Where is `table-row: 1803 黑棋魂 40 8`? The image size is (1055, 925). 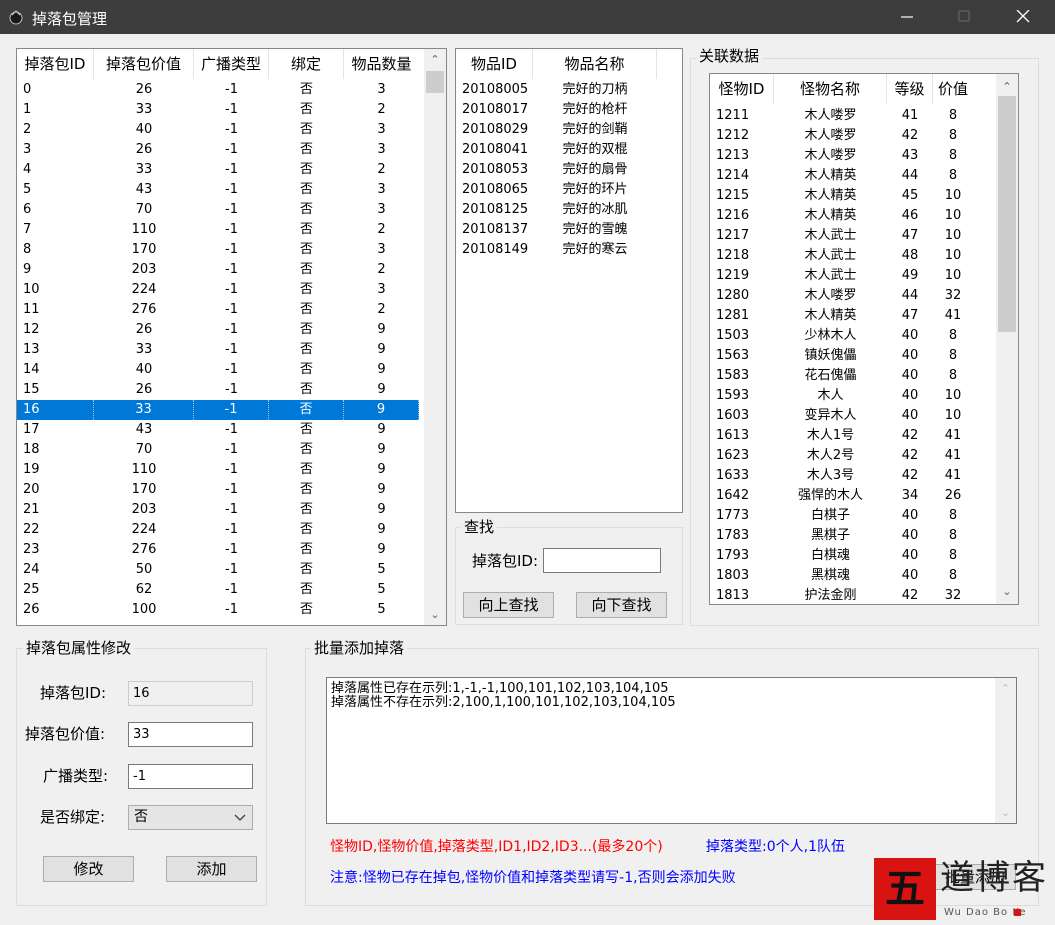
table-row: 1803 黑棋魂 40 8 is located at coordinates (842, 576).